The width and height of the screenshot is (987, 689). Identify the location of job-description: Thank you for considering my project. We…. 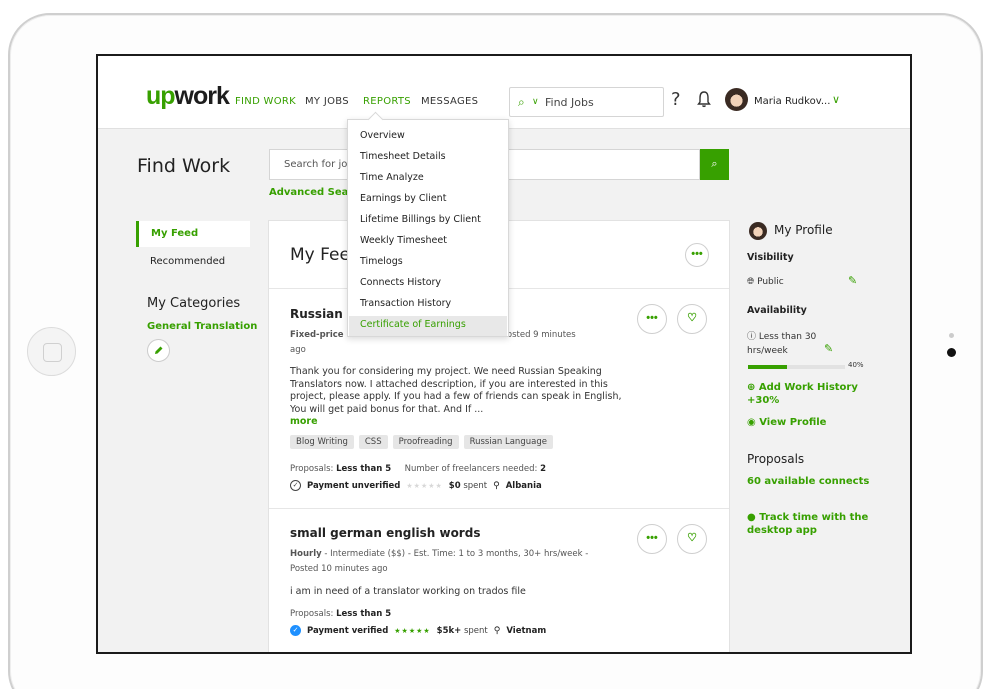
(457, 397).